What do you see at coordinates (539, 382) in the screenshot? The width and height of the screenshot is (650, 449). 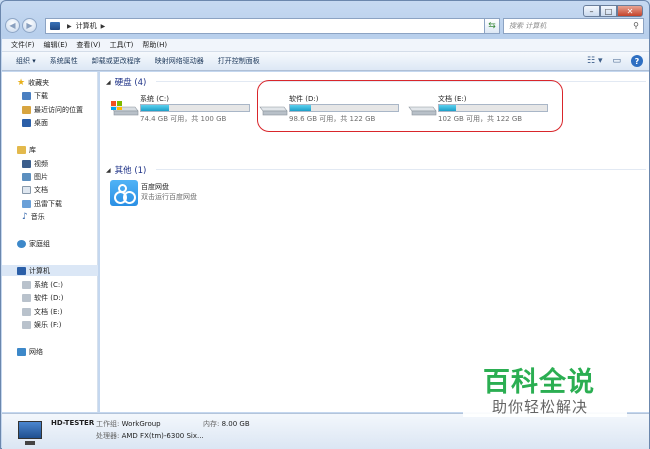 I see `watermark-title: 百科全说` at bounding box center [539, 382].